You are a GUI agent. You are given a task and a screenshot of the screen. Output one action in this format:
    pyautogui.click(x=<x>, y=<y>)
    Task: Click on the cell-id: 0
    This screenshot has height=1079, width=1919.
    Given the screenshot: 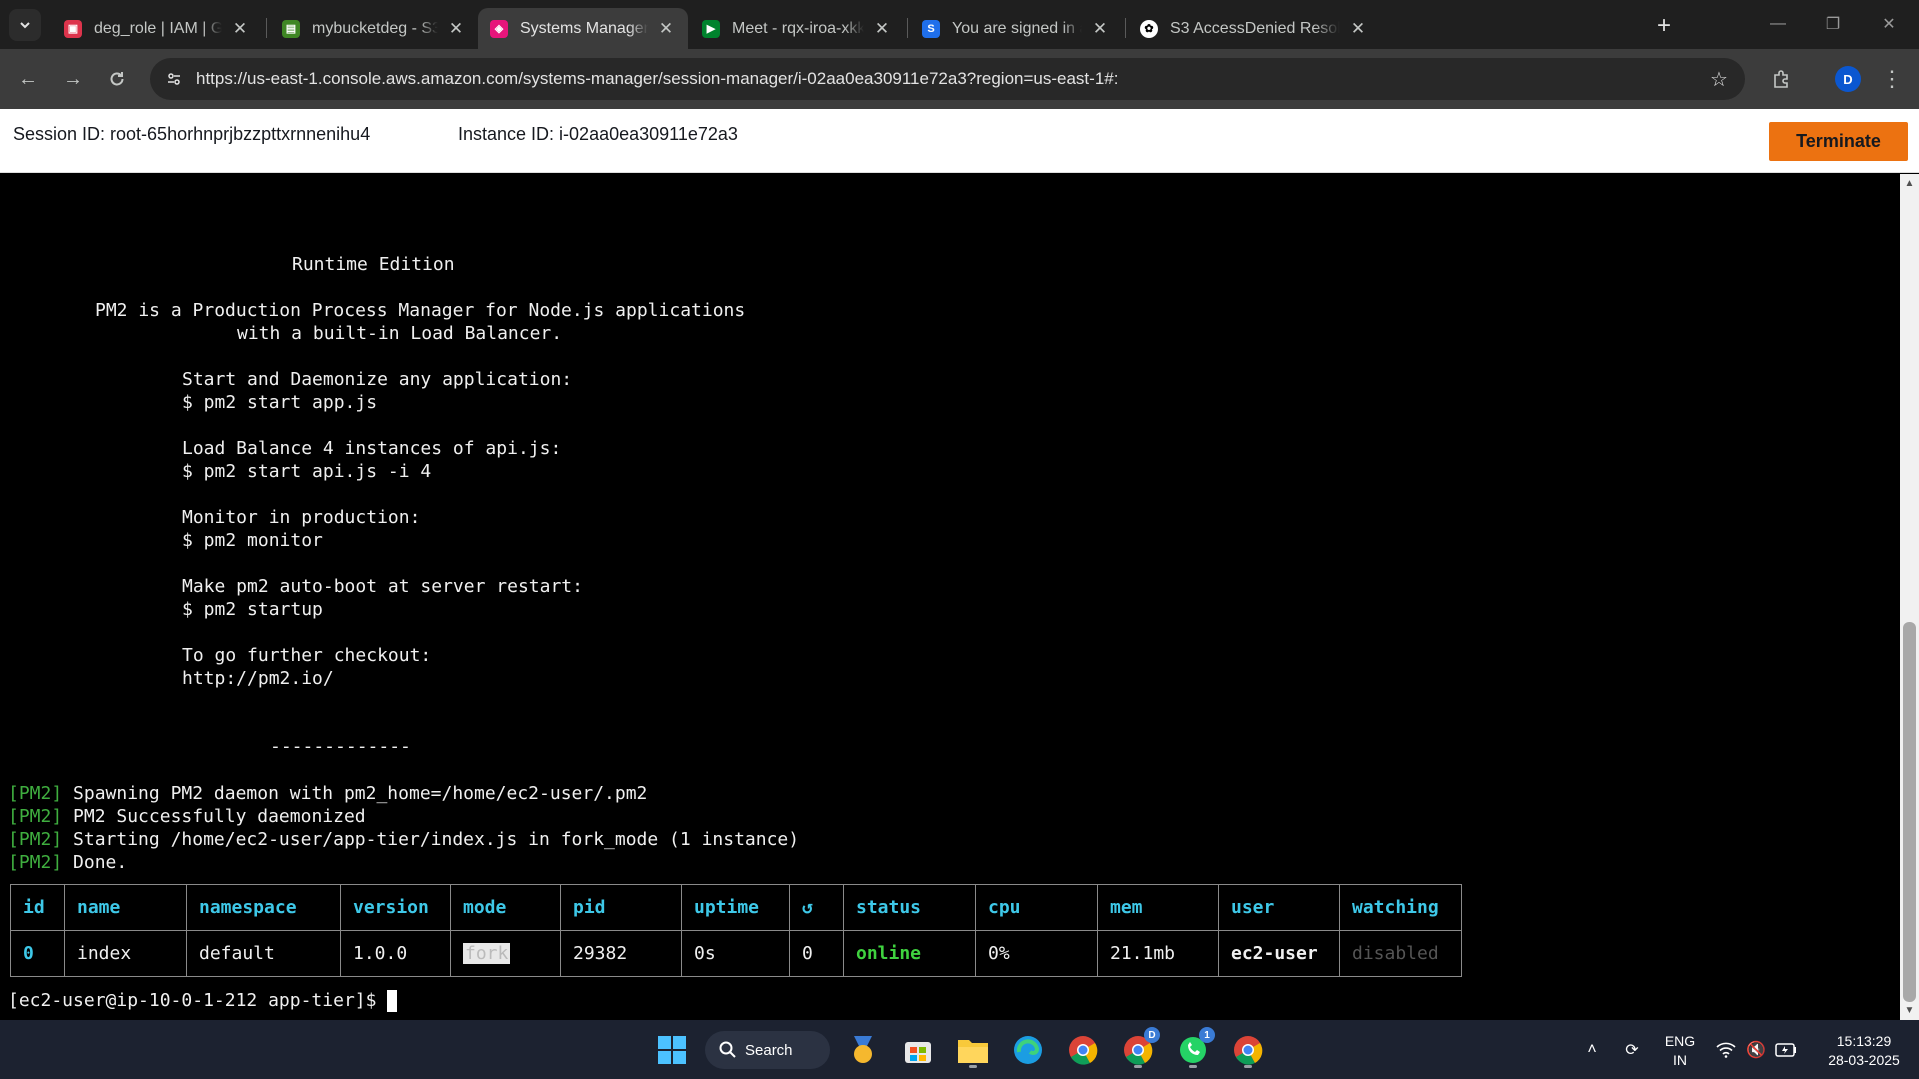 What is the action you would take?
    pyautogui.click(x=37, y=953)
    